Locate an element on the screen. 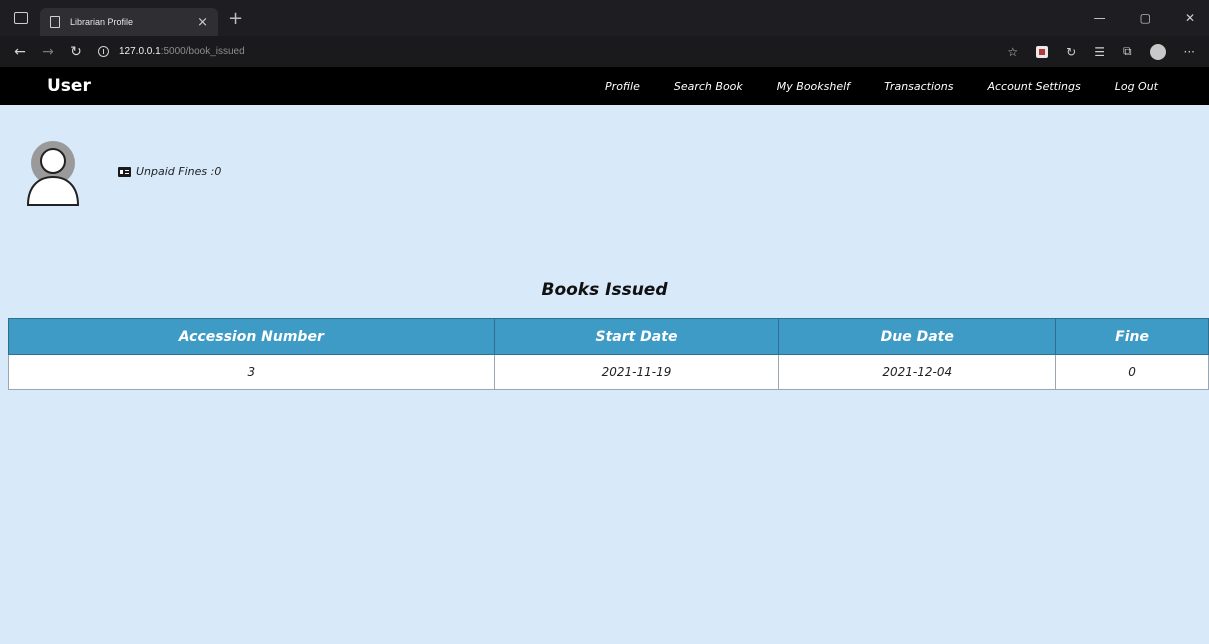  column-header-start-date: Start Date is located at coordinates (636, 336).